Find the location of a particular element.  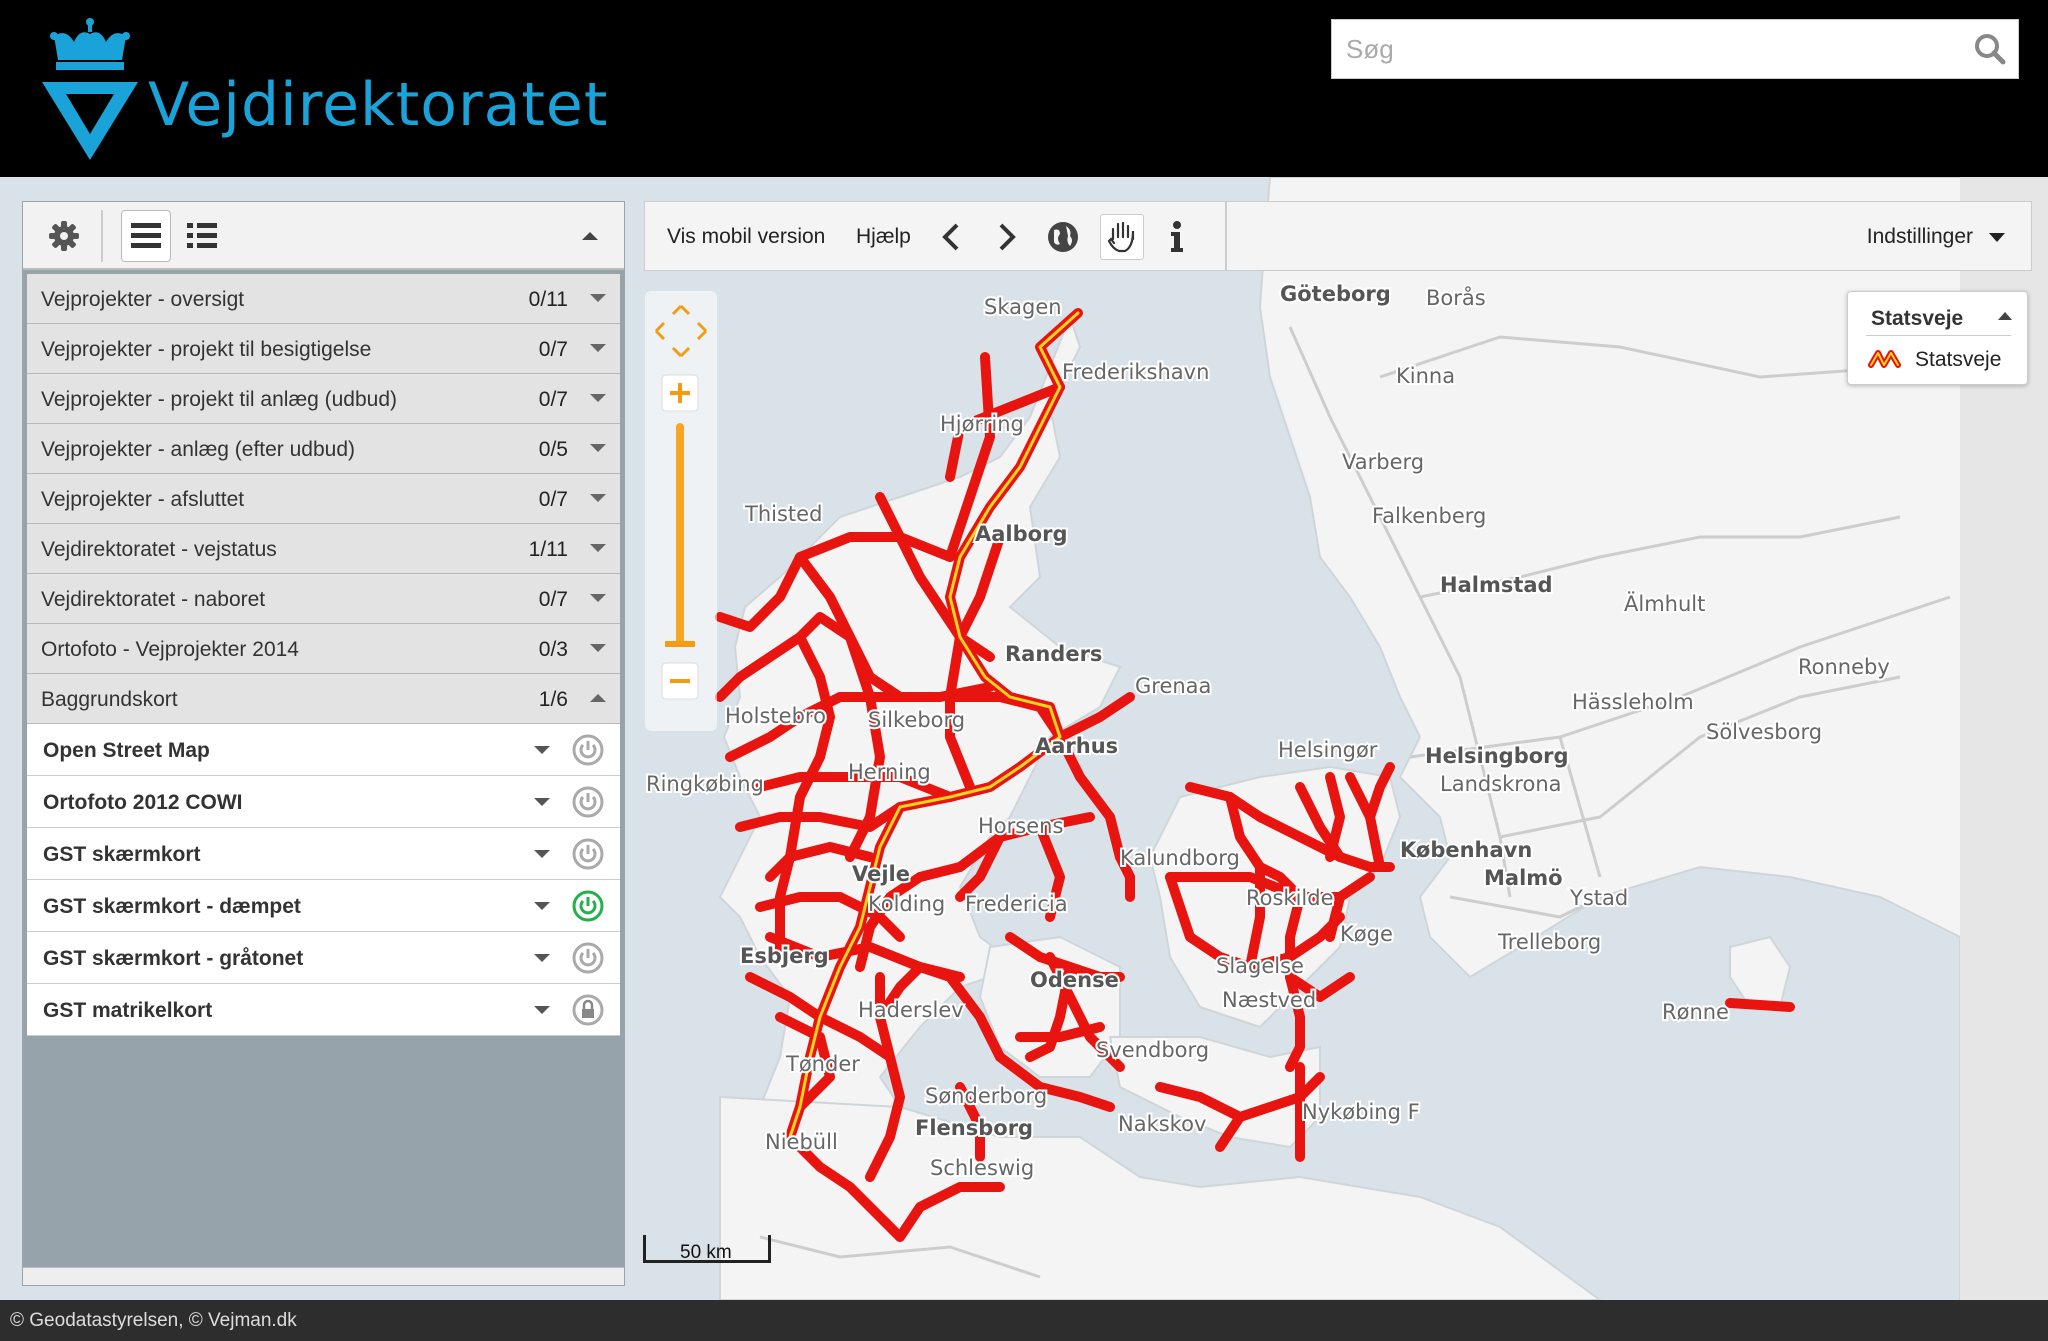

layer-item: GST skærmkort - gråtonet is located at coordinates (323, 958).